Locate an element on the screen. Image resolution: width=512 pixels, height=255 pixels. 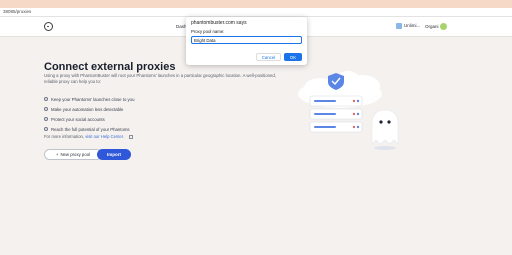
new-proxy-pool-label: New proxy pool is located at coordinates (75, 154).